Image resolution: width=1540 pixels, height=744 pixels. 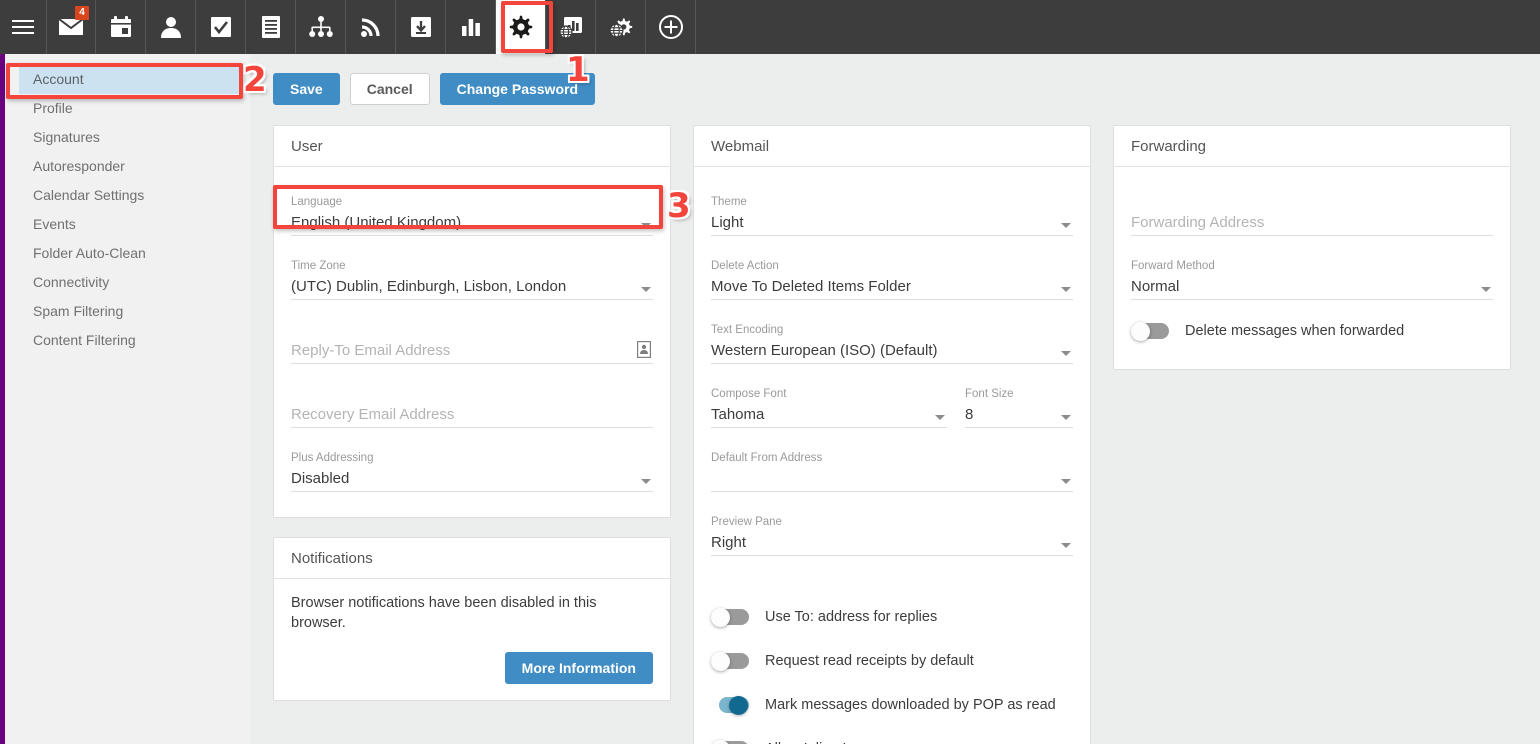 I want to click on webmail-card-title: Webmail, so click(x=892, y=146).